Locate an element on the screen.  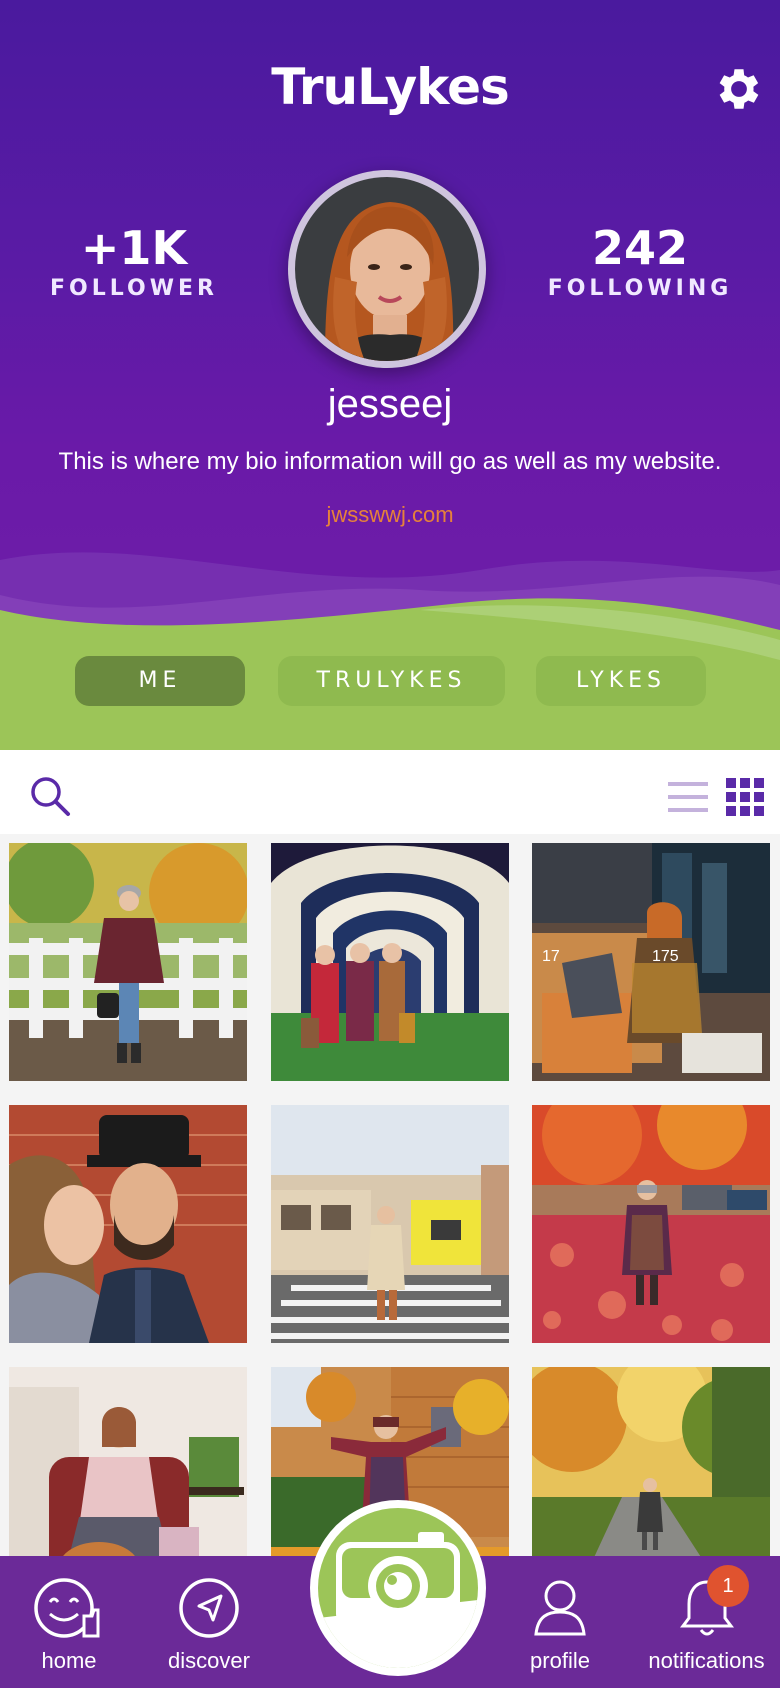
settings-gear-icon is located at coordinates (739, 89).